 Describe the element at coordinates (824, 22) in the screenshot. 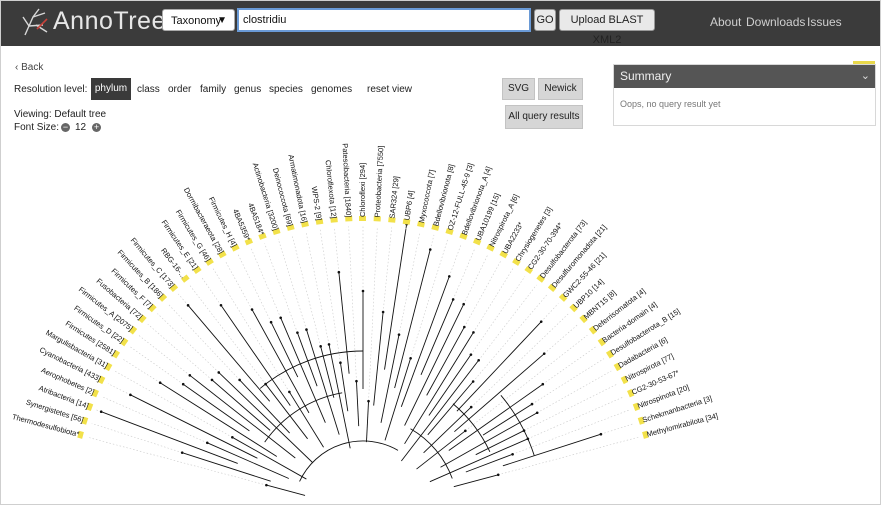

I see `nav-issues: Issues` at that location.